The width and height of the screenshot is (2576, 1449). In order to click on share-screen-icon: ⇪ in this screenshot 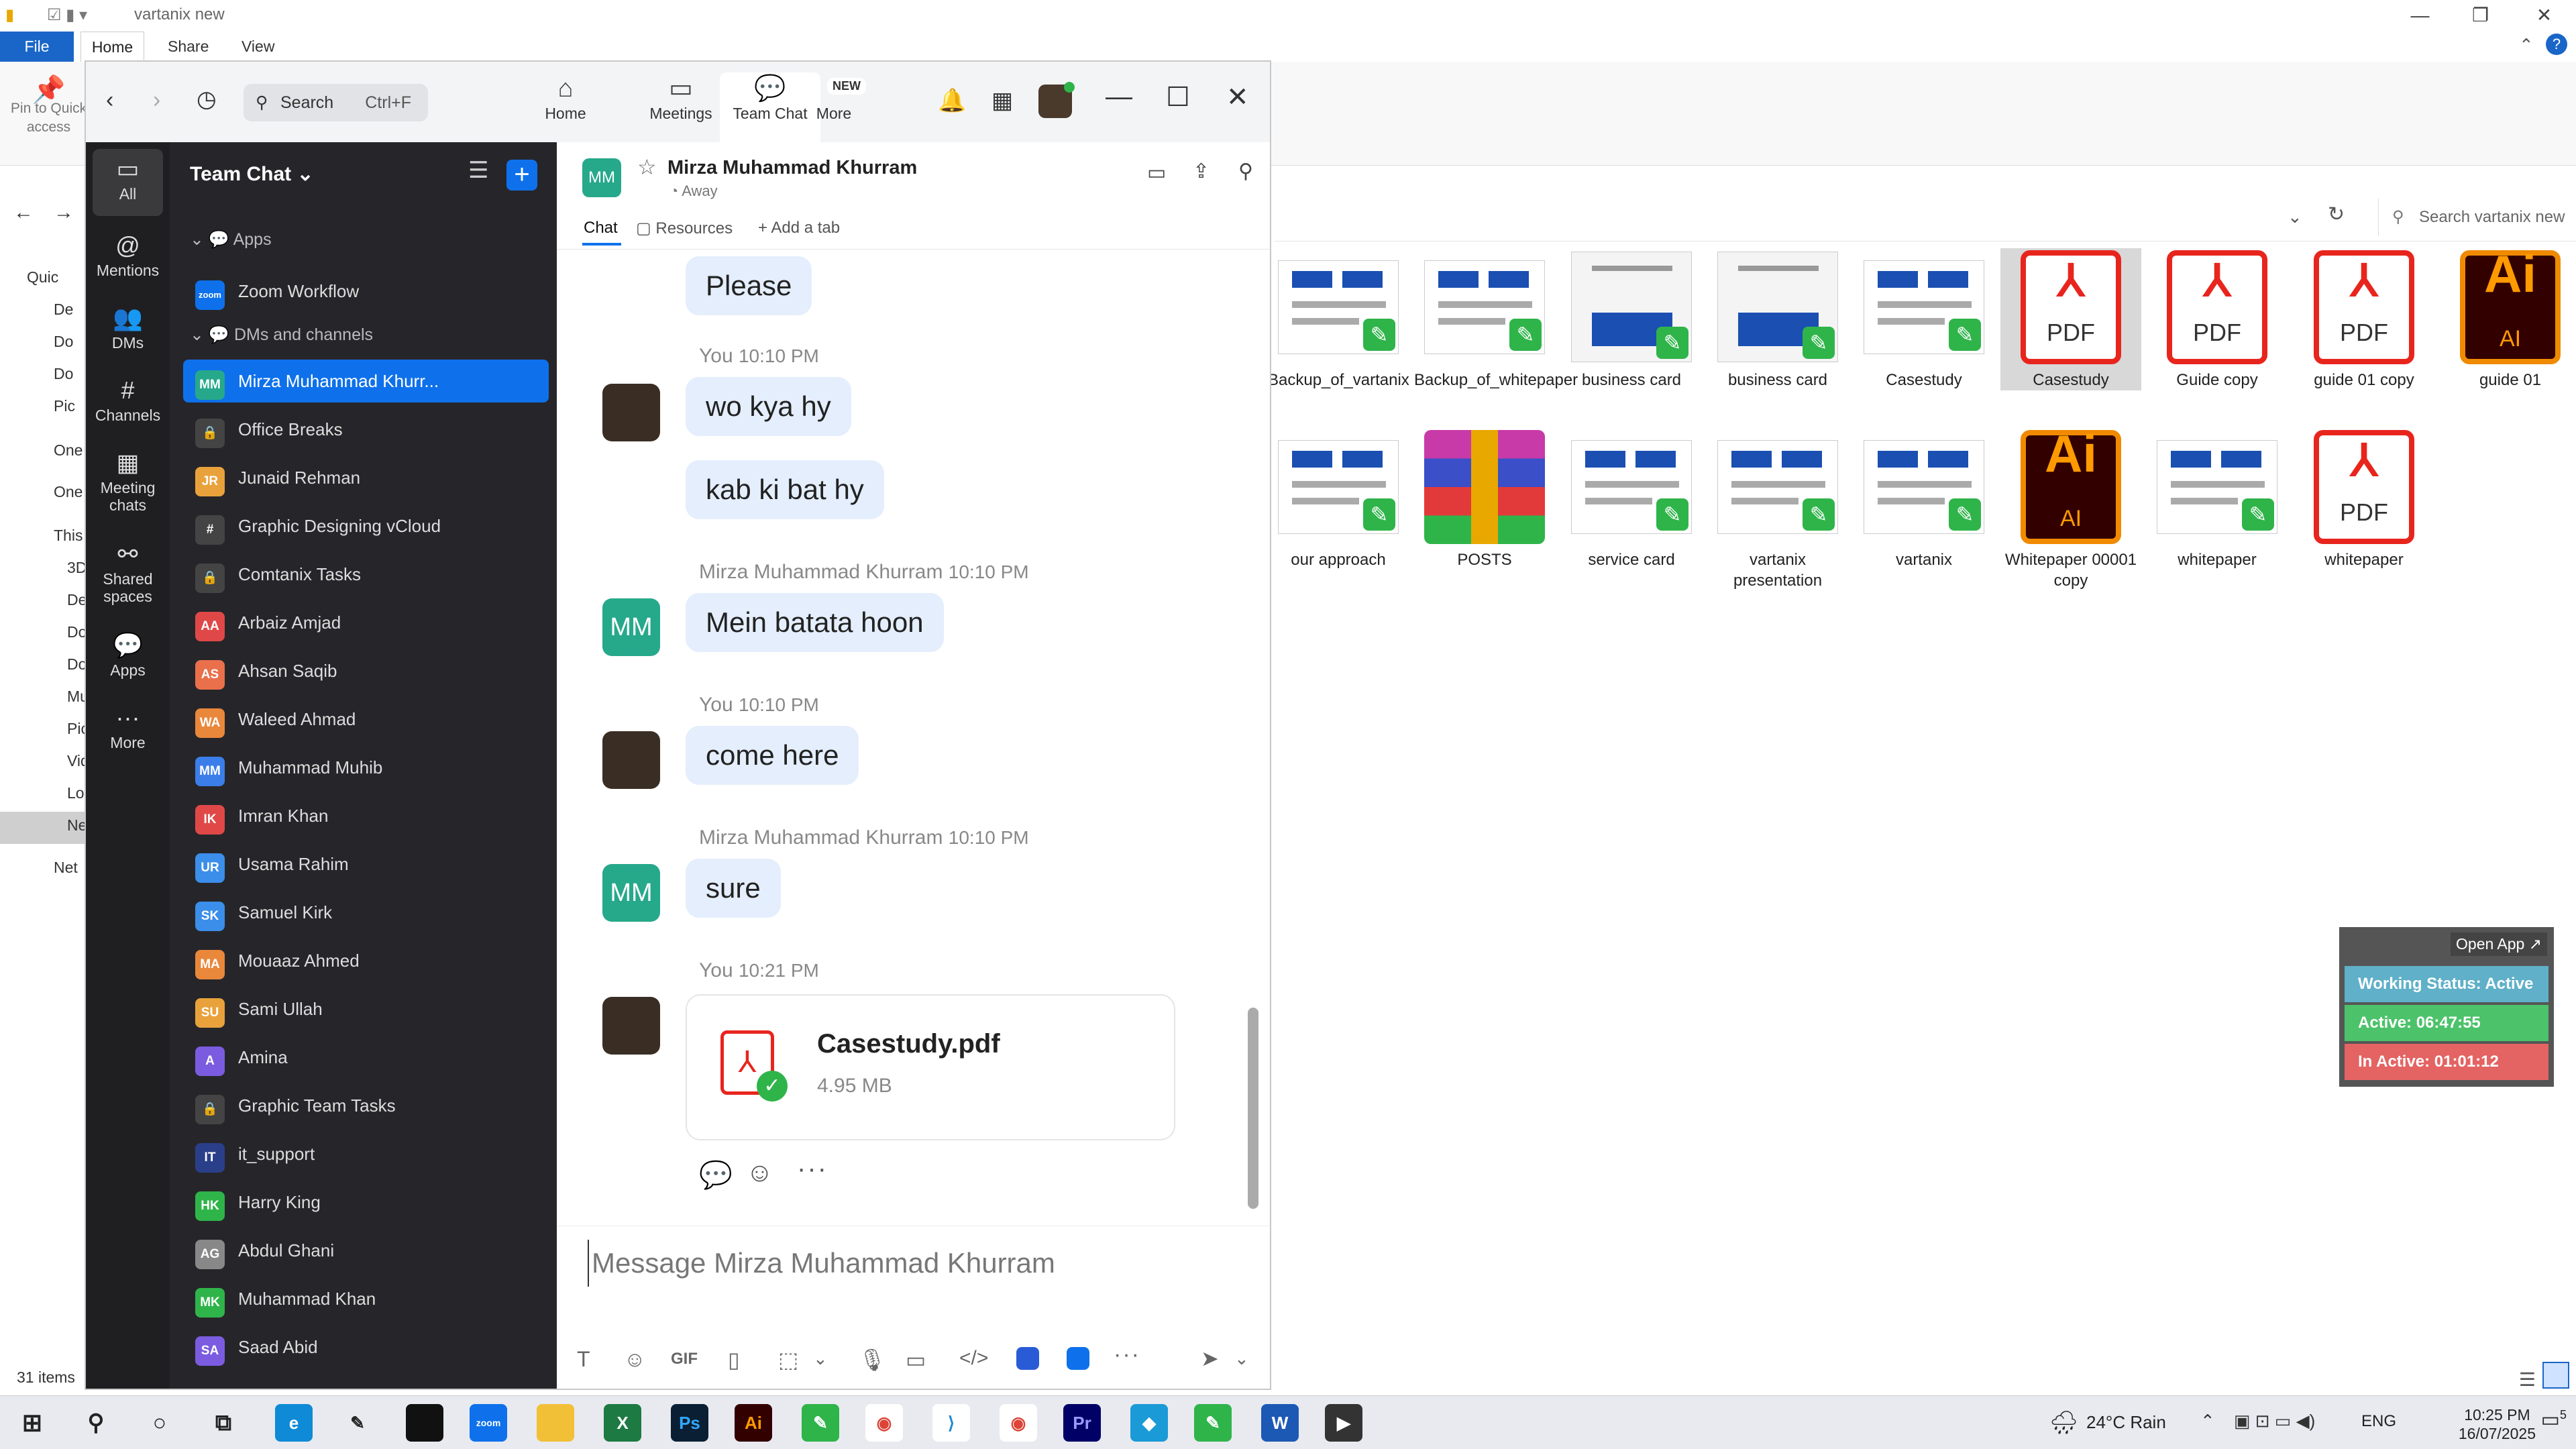, I will do `click(1201, 171)`.